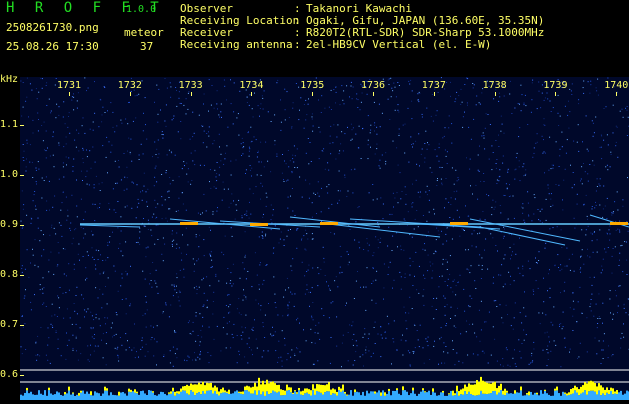  What do you see at coordinates (398, 45) in the screenshot?
I see `antenna-value: 2el-HB9CV Vertical (el. E-W)` at bounding box center [398, 45].